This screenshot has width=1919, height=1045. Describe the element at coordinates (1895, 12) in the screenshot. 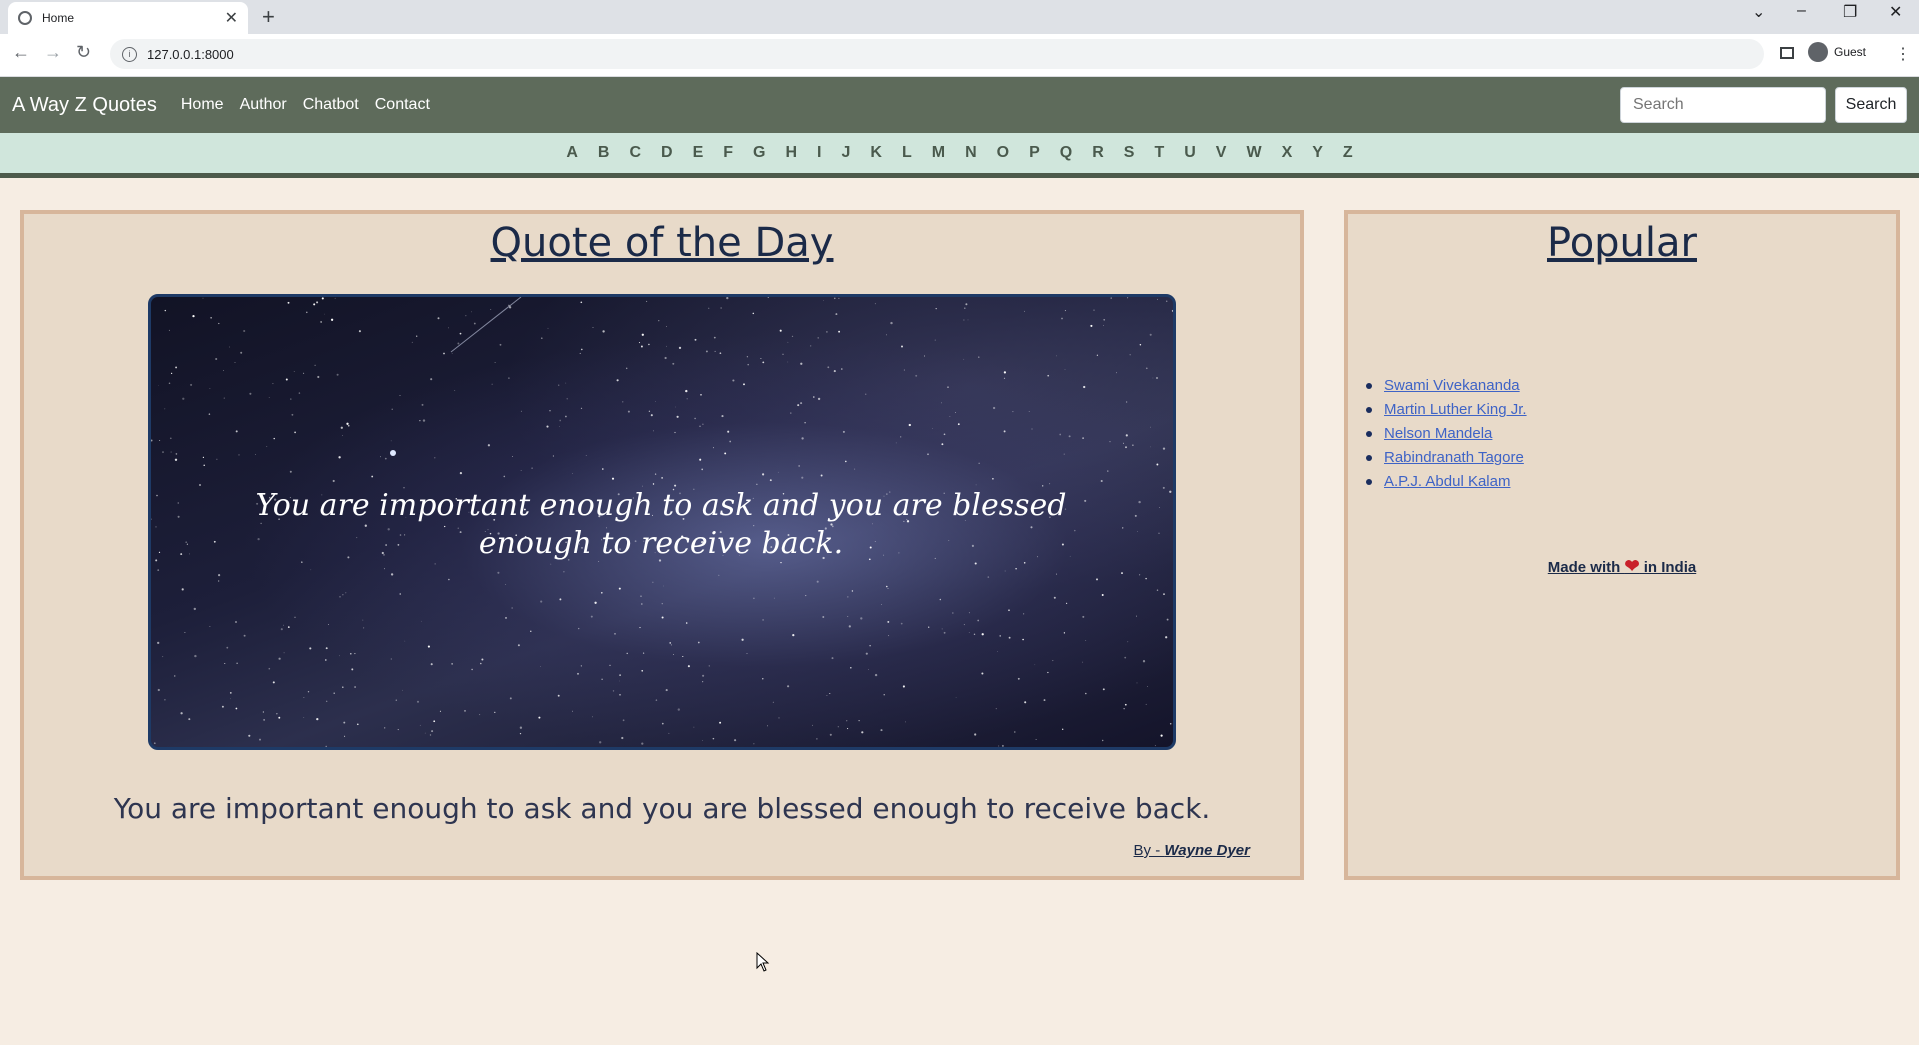

I see `close-window-icon: ✕` at that location.